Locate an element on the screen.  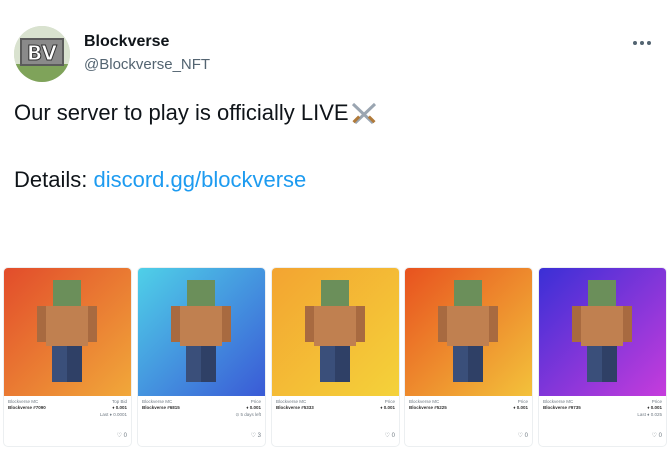
user-handle: @Blockverse_NFT is located at coordinates (147, 64).